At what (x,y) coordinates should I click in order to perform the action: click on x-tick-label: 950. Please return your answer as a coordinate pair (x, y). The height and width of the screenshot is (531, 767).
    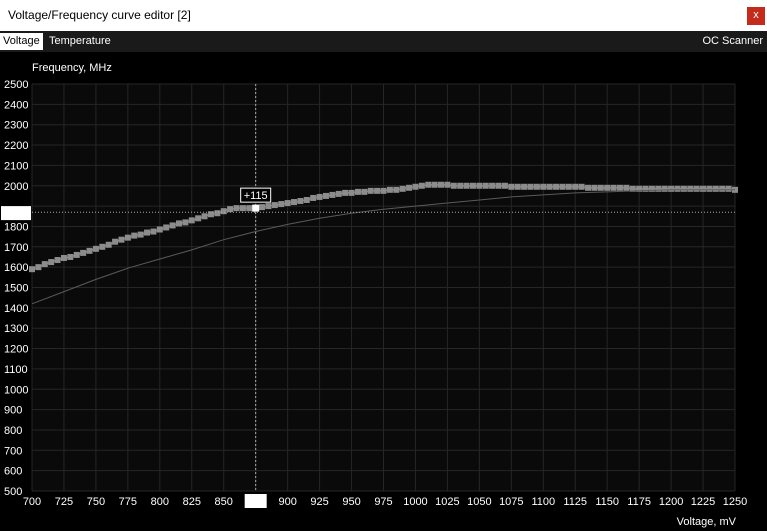
    Looking at the image, I should click on (351, 502).